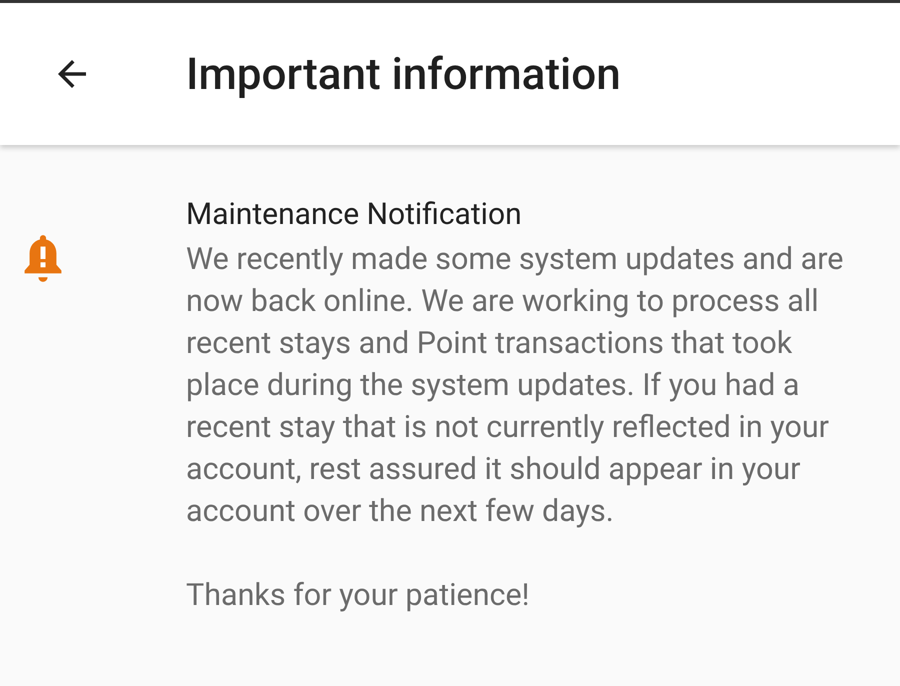 This screenshot has height=686, width=900. Describe the element at coordinates (358, 596) in the screenshot. I see `notice-paragraph: Thanks for your patience!` at that location.